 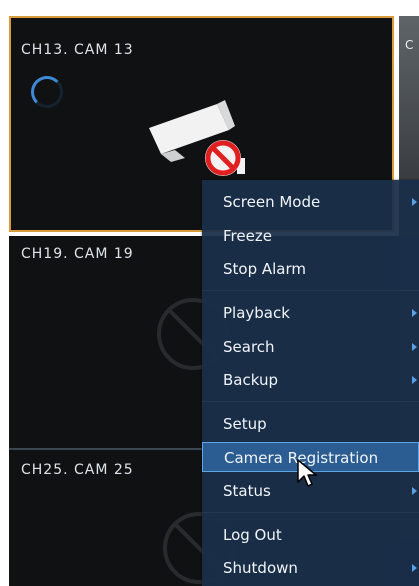 What do you see at coordinates (310, 269) in the screenshot?
I see `menu-item-stop-alarm: Stop Alarm` at bounding box center [310, 269].